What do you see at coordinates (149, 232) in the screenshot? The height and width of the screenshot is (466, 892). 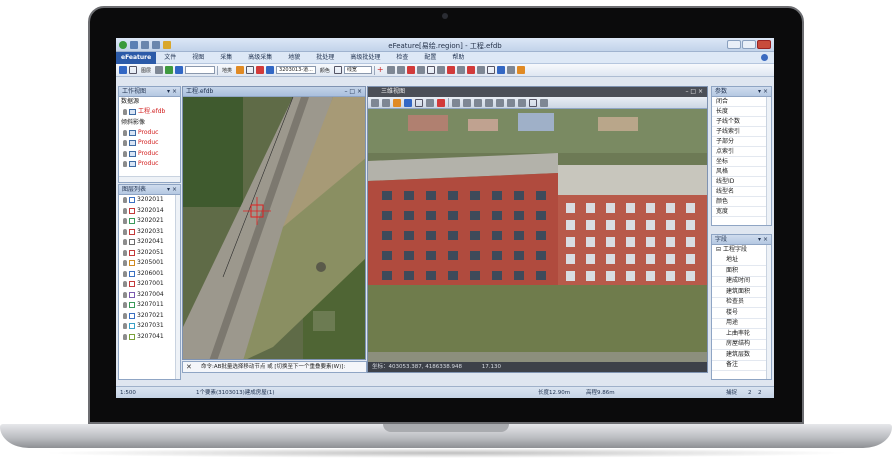 I see `layer-row: 3202031` at bounding box center [149, 232].